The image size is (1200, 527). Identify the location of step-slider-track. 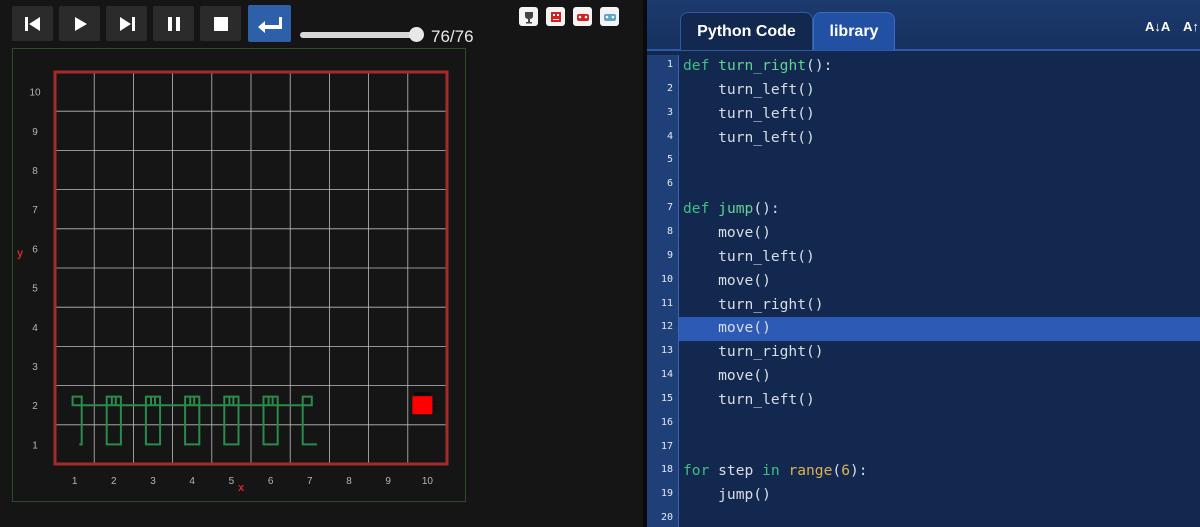
(359, 35).